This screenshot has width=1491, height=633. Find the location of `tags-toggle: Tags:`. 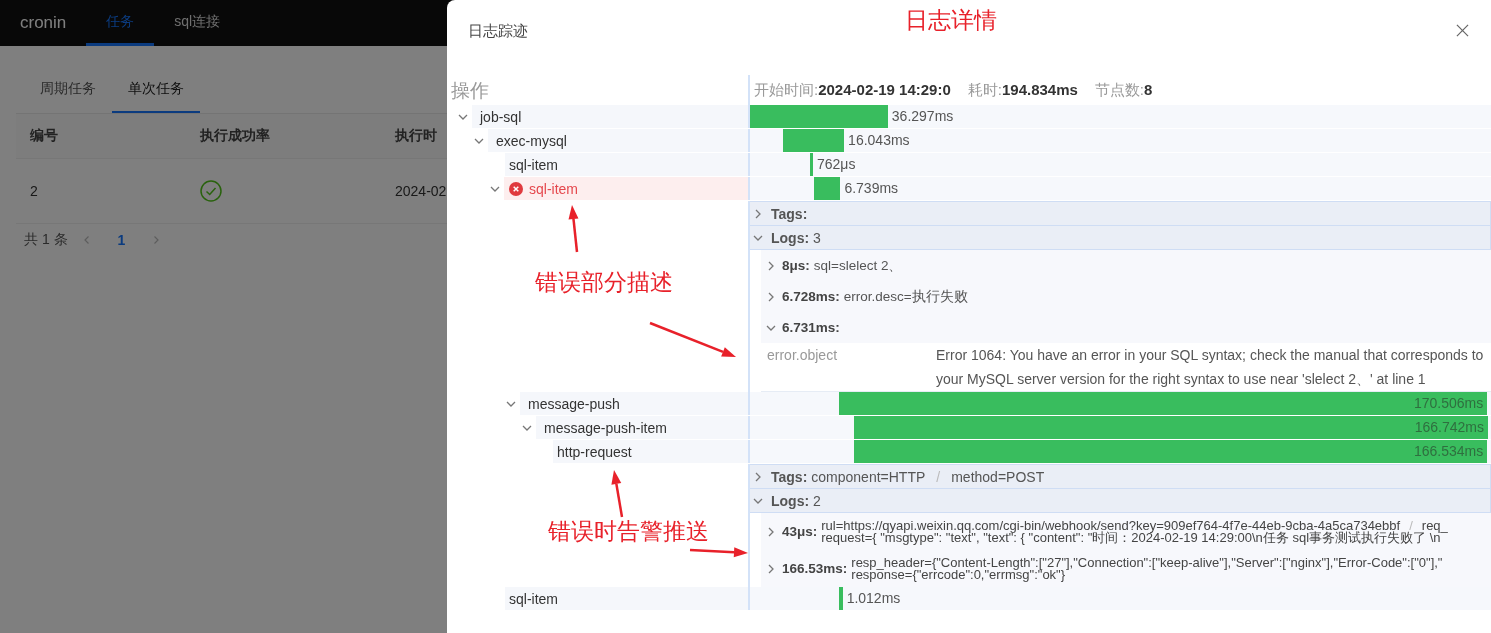

tags-toggle: Tags: is located at coordinates (1120, 213).